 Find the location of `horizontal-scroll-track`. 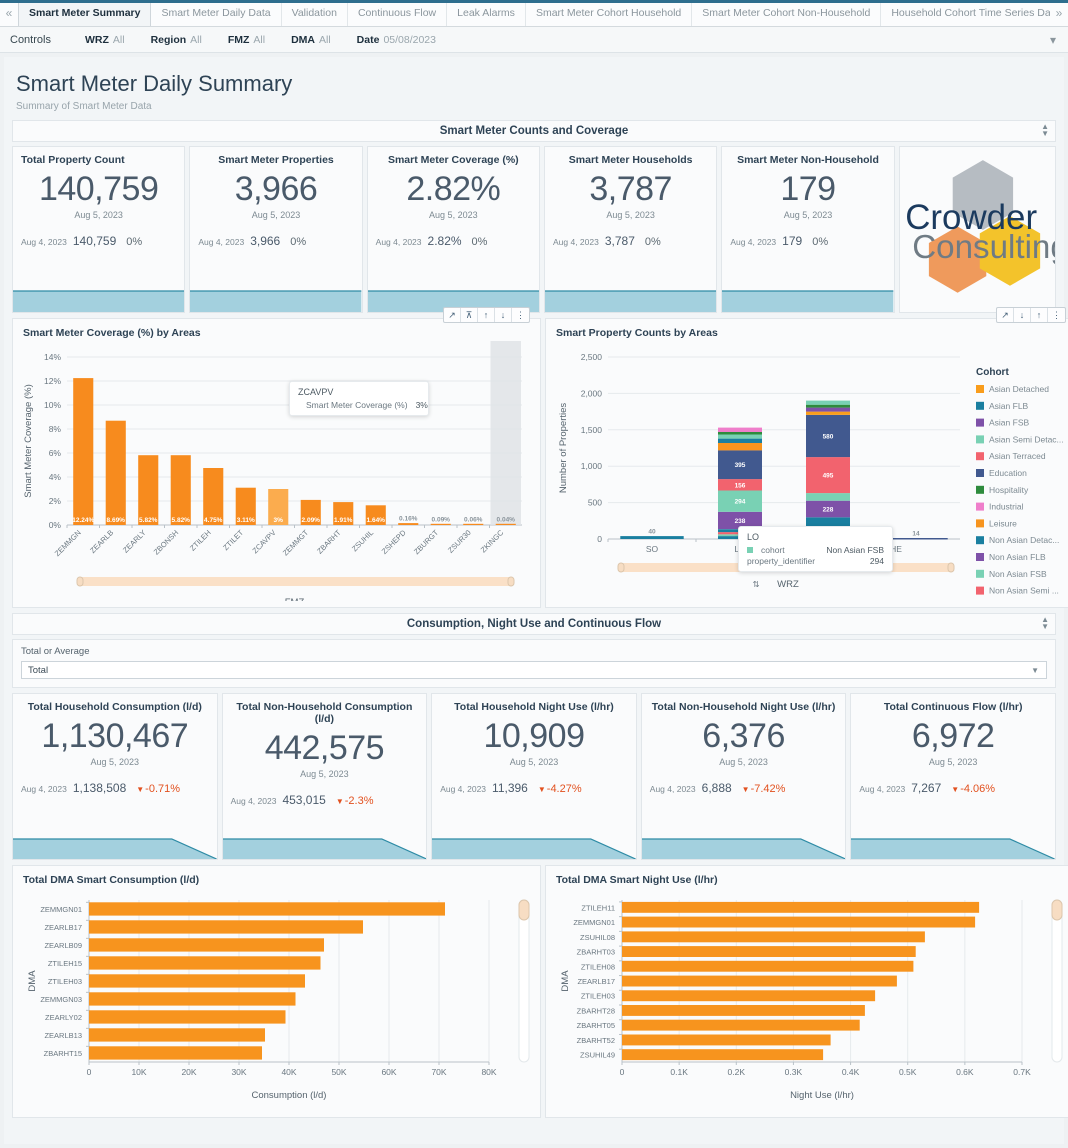

horizontal-scroll-track is located at coordinates (295, 581).